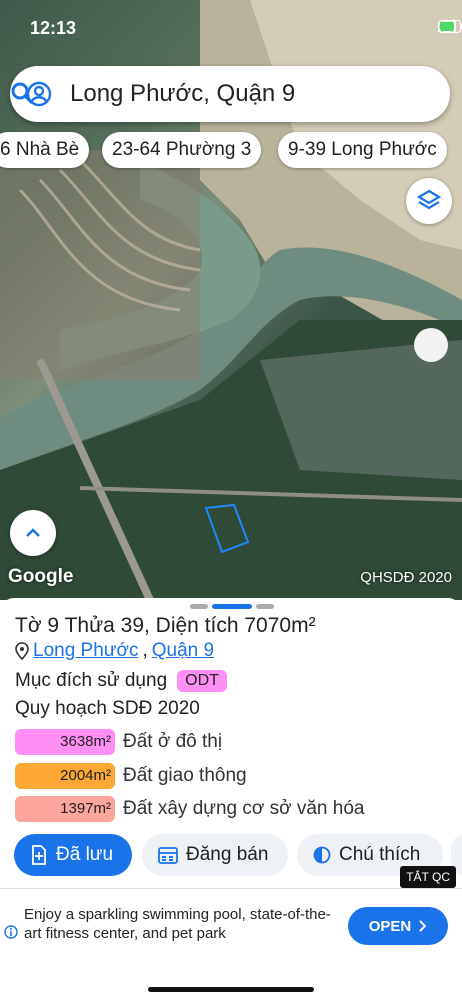 Image resolution: width=462 pixels, height=1000 pixels. I want to click on ad-open-button: OPEN, so click(398, 926).